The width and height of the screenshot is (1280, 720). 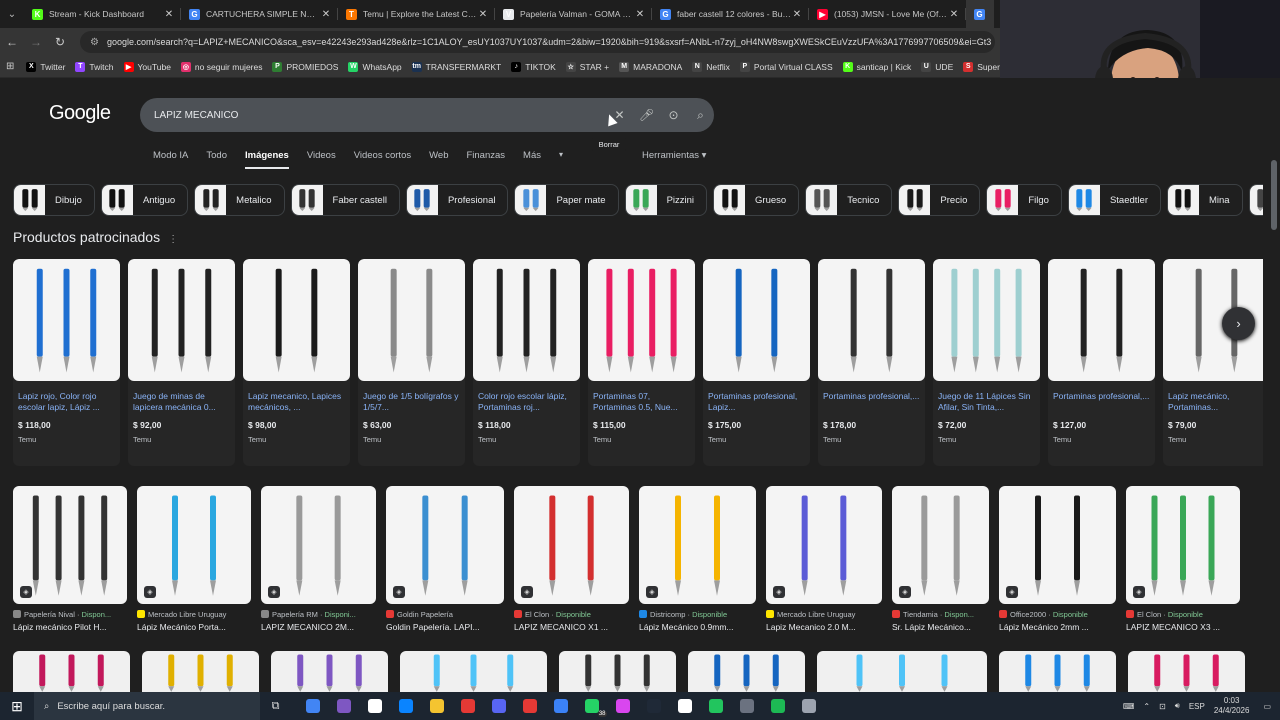 I want to click on network-icon: ⊡, so click(x=1162, y=706).